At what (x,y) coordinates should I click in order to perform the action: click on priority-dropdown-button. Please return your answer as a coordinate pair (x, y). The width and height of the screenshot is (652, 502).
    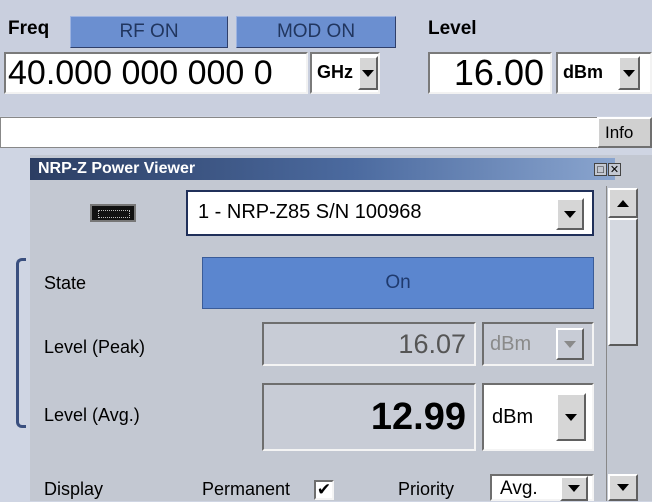
    Looking at the image, I should click on (574, 488).